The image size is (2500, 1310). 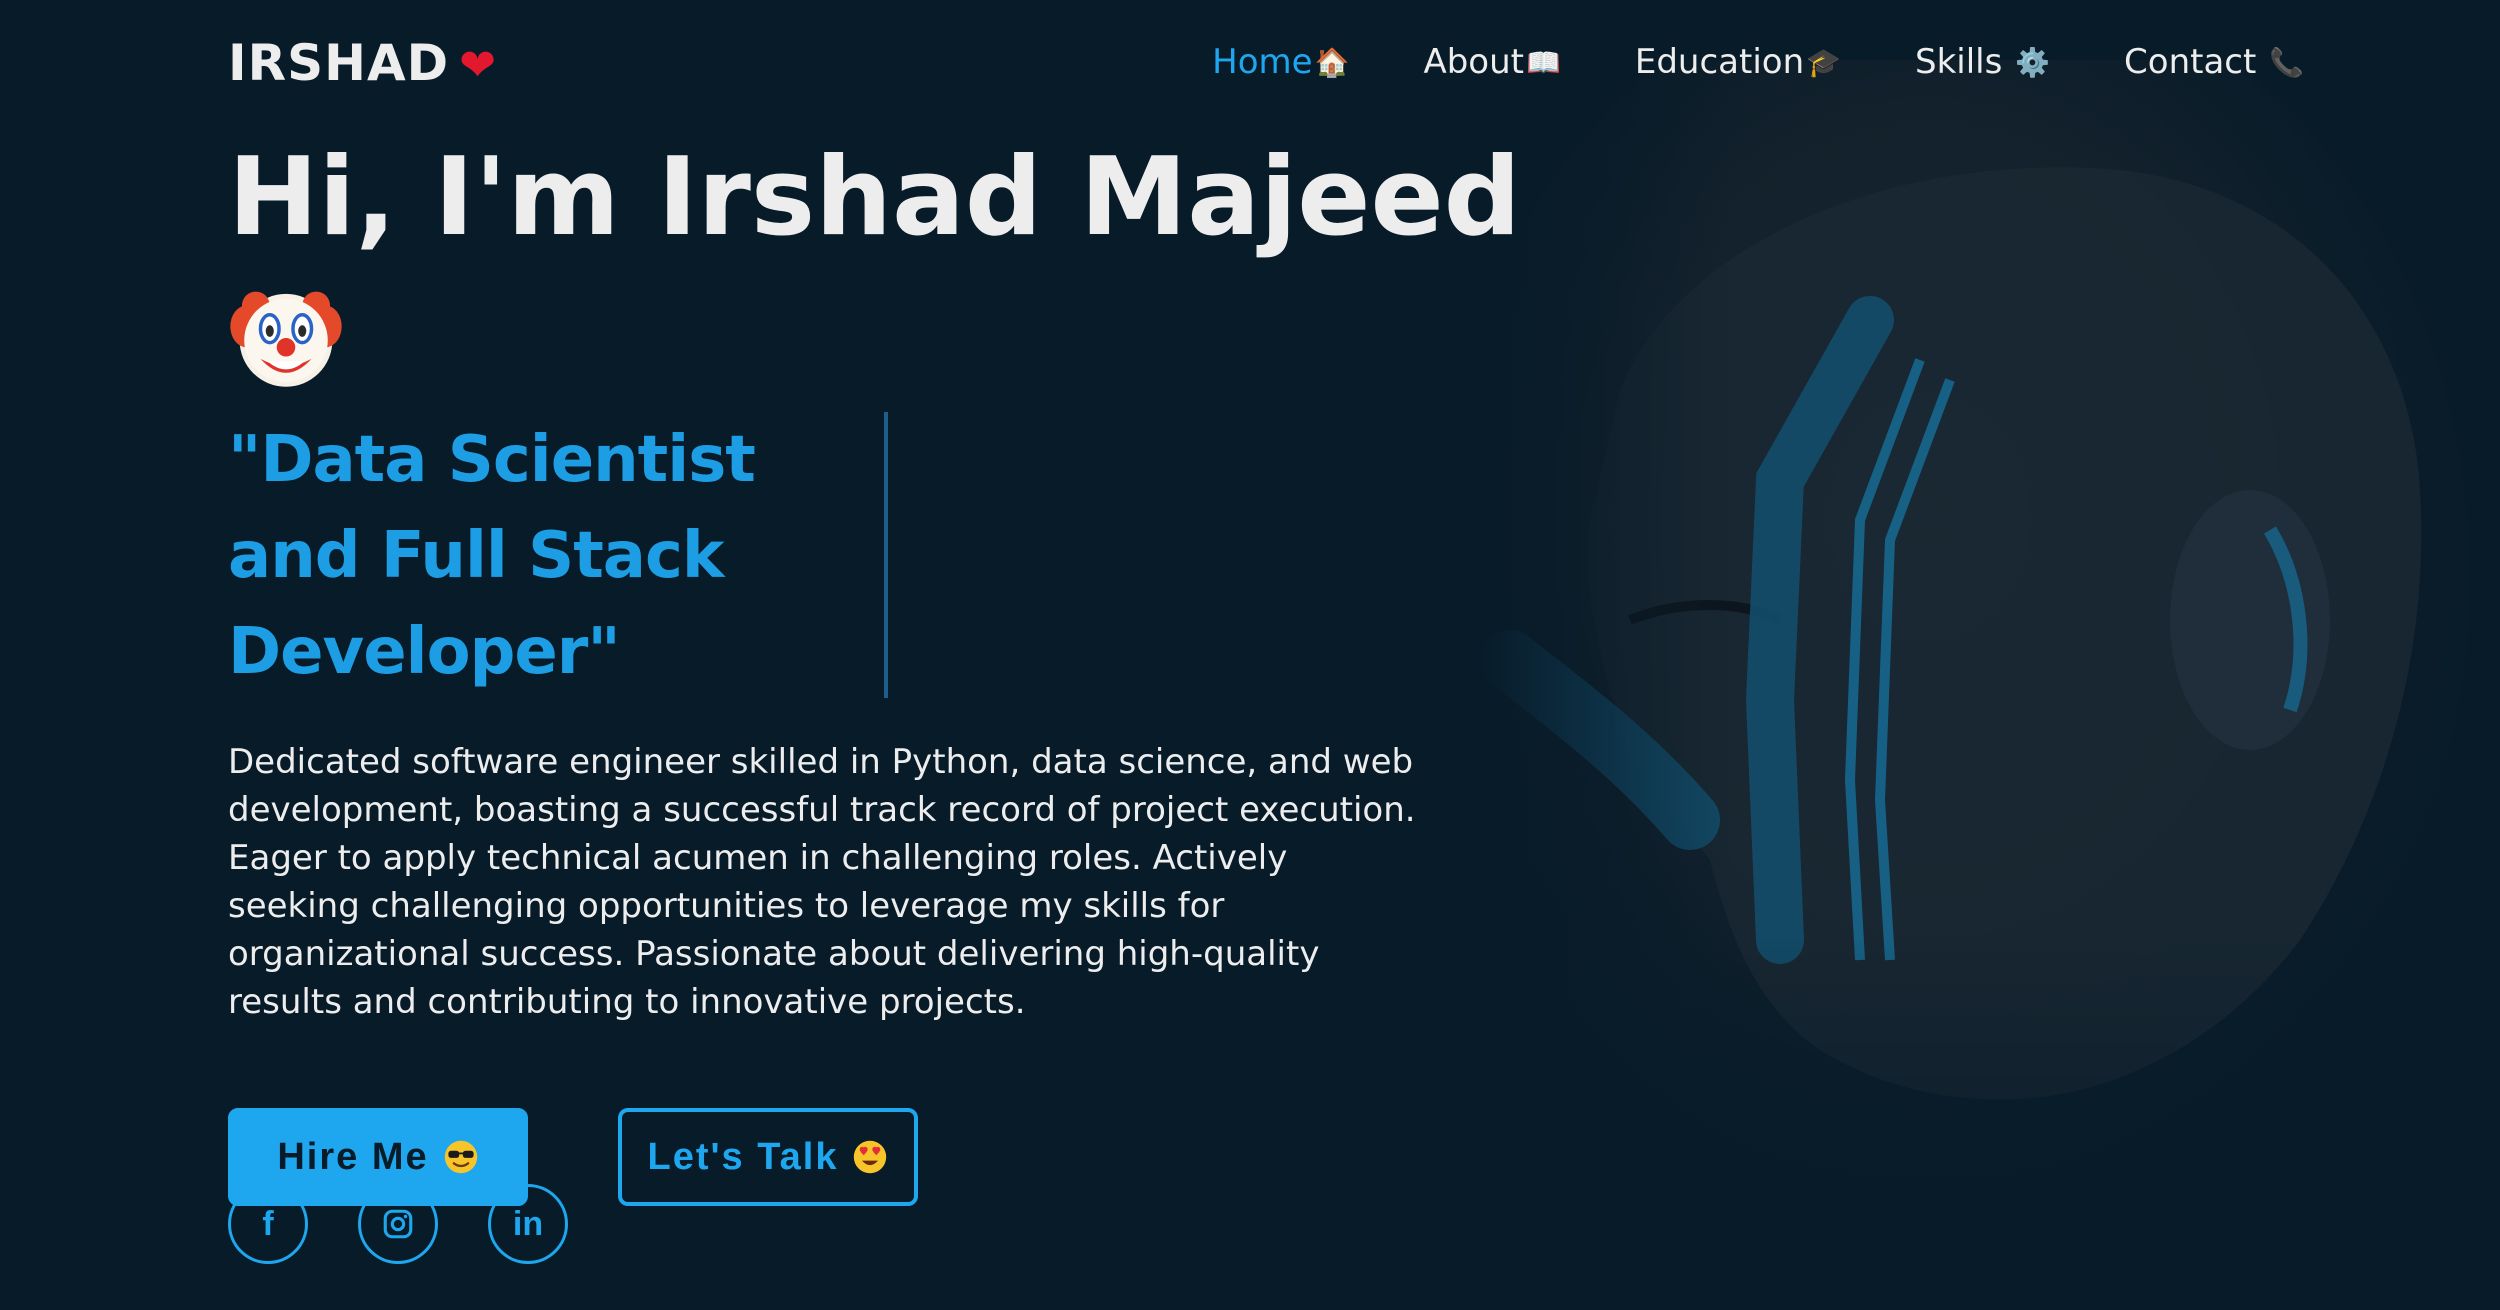 I want to click on clown-face-icon, so click(x=286, y=339).